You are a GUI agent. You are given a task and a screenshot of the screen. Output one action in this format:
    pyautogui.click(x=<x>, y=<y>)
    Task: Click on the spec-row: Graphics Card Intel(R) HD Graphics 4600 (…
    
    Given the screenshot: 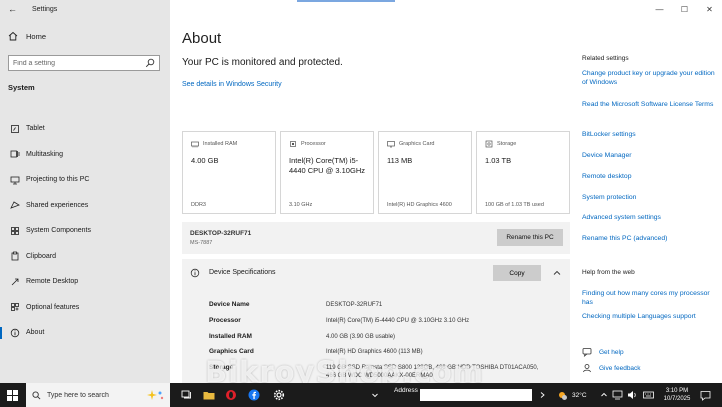 What is the action you would take?
    pyautogui.click(x=316, y=351)
    